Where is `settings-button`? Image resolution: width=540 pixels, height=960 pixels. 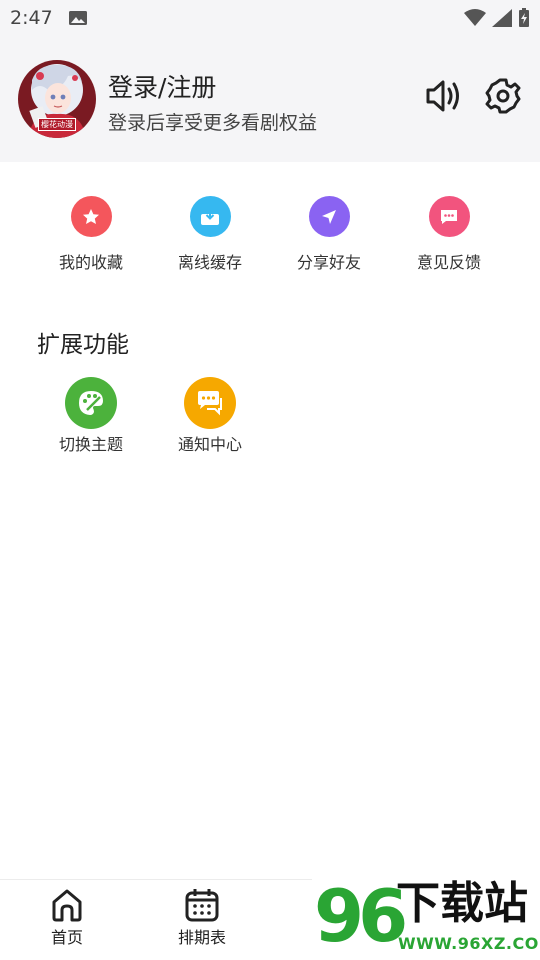 settings-button is located at coordinates (503, 96).